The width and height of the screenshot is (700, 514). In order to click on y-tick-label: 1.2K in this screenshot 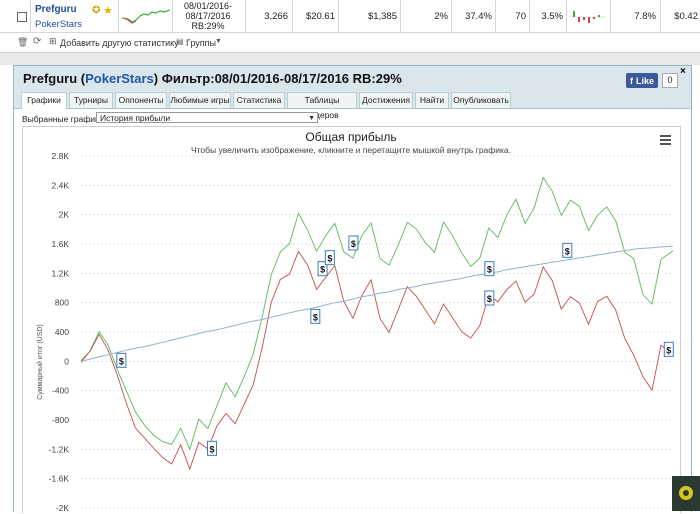, I will do `click(61, 273)`.